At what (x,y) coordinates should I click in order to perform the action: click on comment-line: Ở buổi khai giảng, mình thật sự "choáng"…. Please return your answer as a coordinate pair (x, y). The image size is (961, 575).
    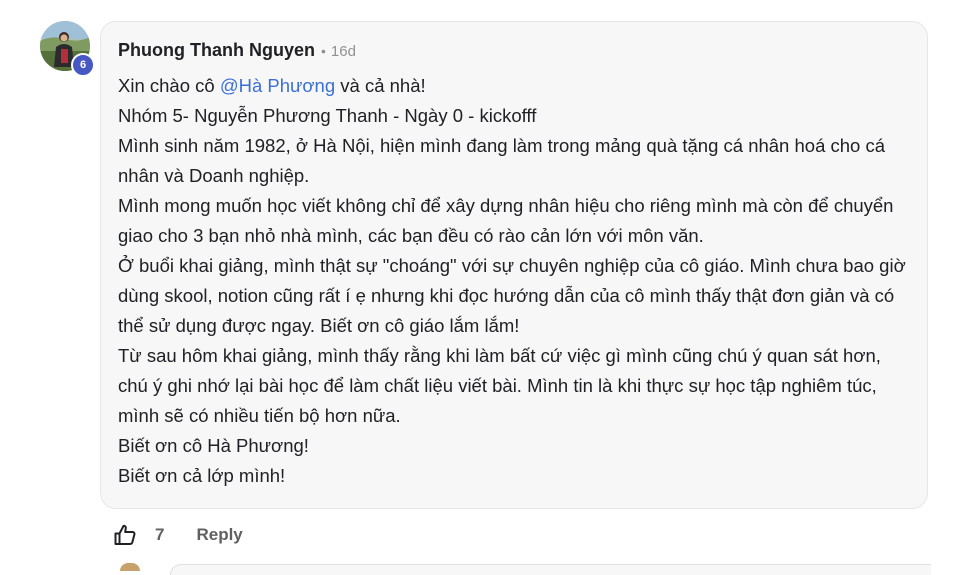
    Looking at the image, I should click on (512, 295).